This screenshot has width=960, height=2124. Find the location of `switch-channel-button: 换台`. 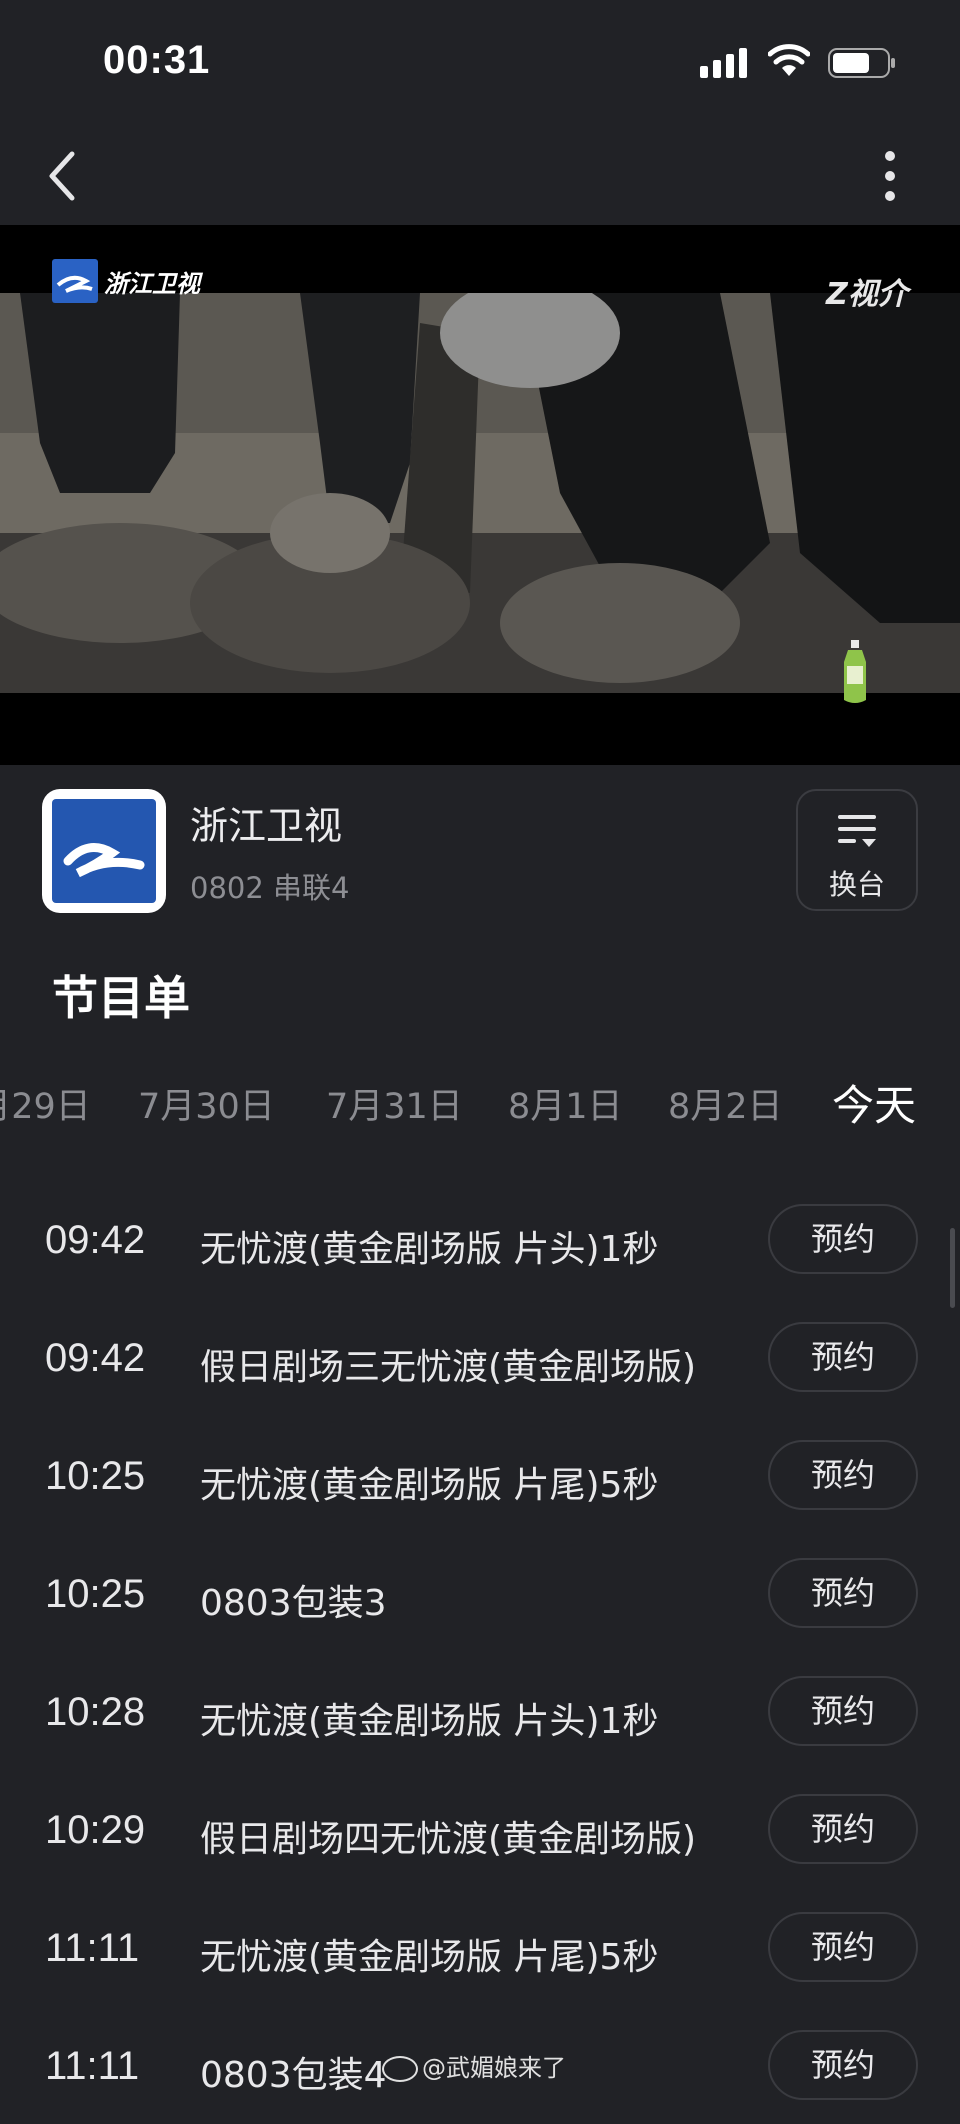

switch-channel-button: 换台 is located at coordinates (857, 850).